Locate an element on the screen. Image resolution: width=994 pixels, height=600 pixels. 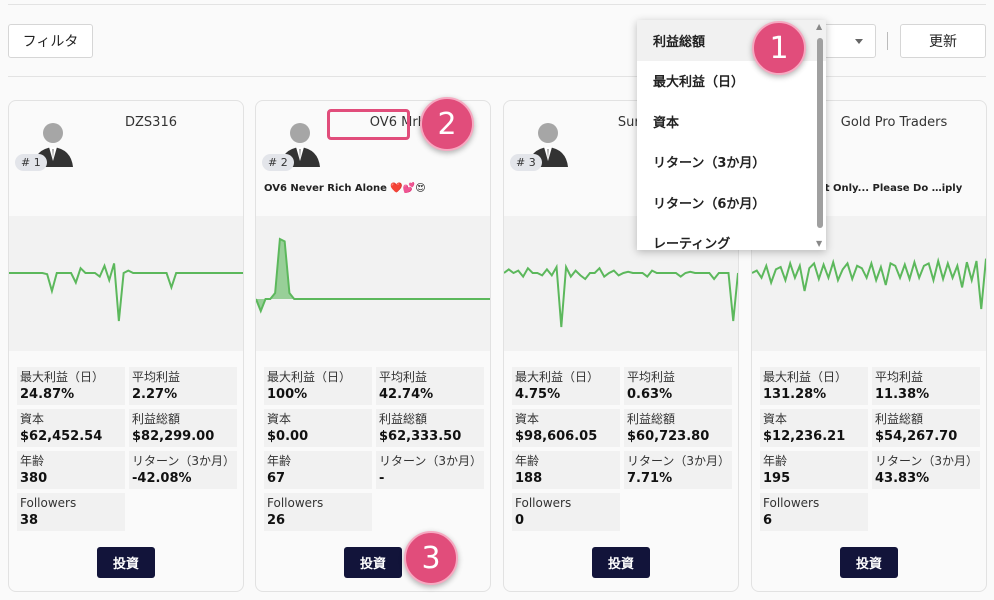
scroll-down-icon: ▼ is located at coordinates (819, 243).